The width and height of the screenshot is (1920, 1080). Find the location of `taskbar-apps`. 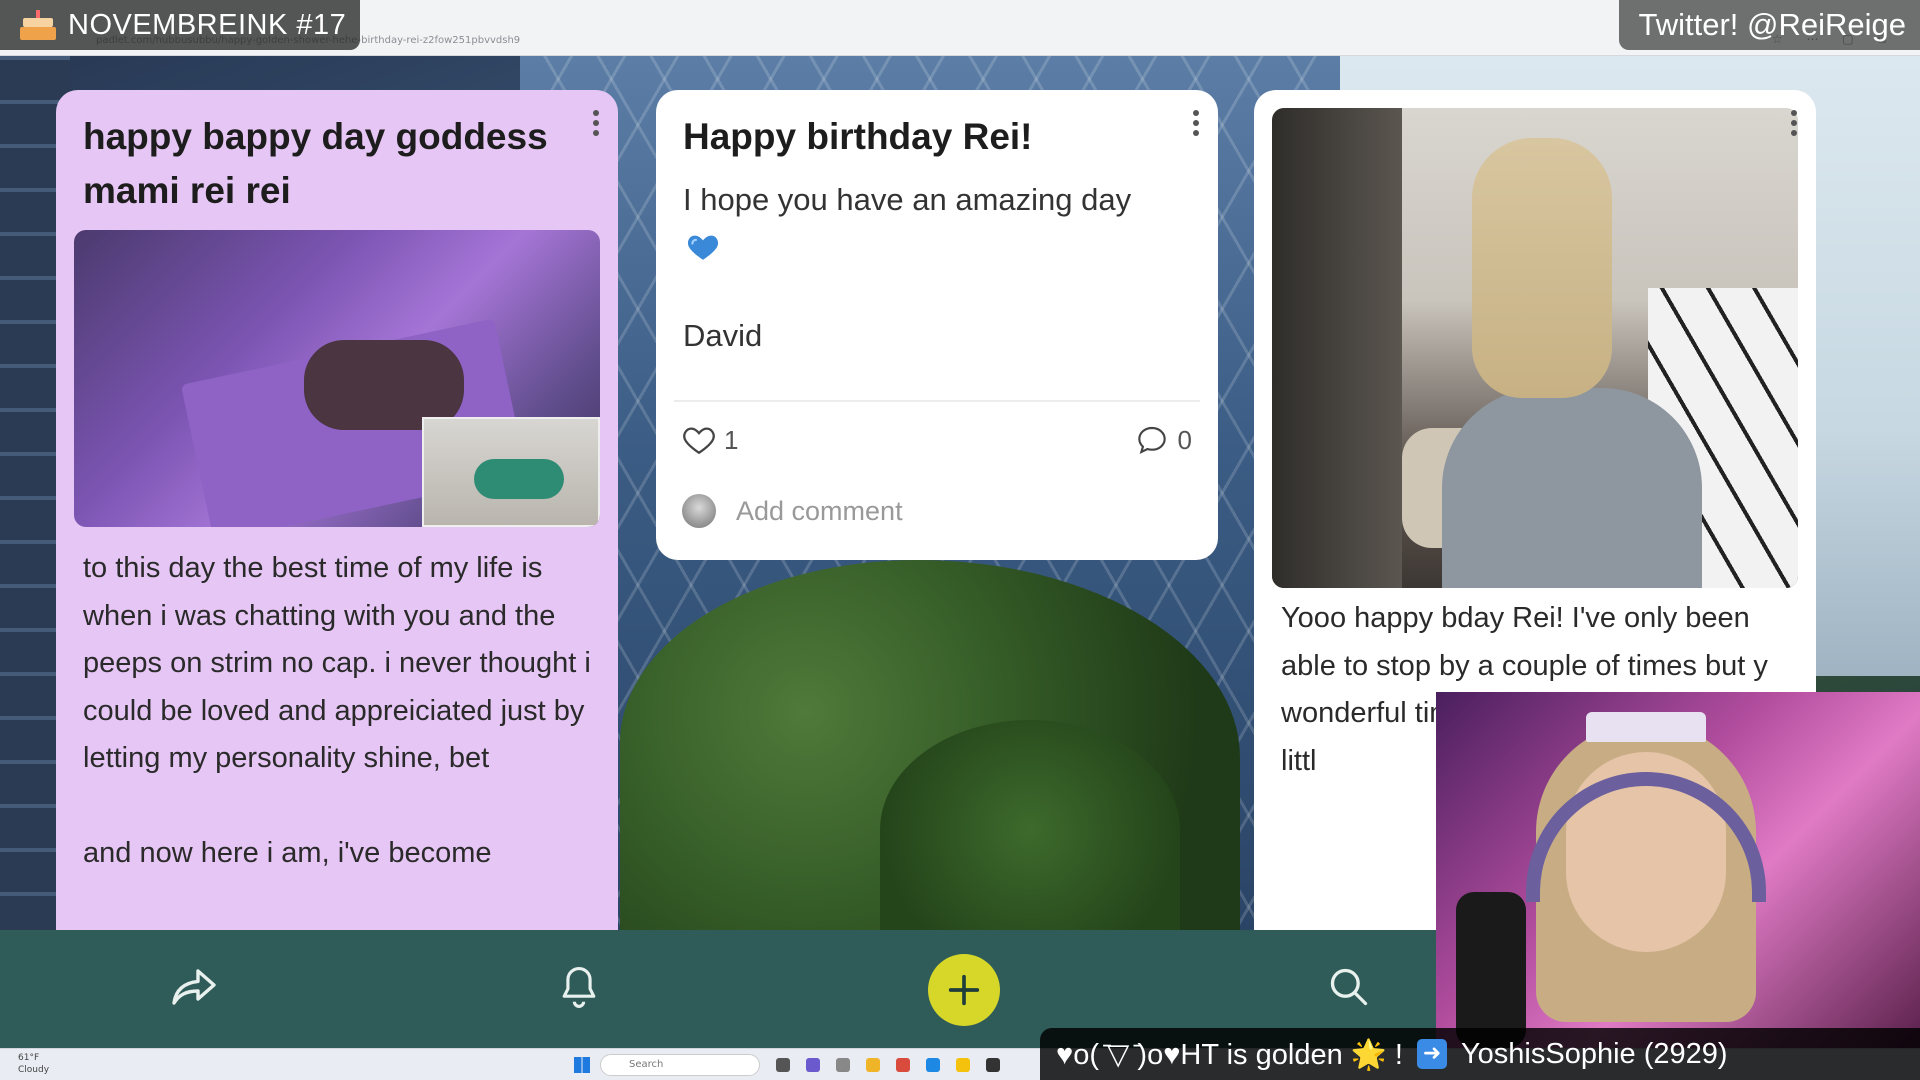

taskbar-apps is located at coordinates (888, 1065).